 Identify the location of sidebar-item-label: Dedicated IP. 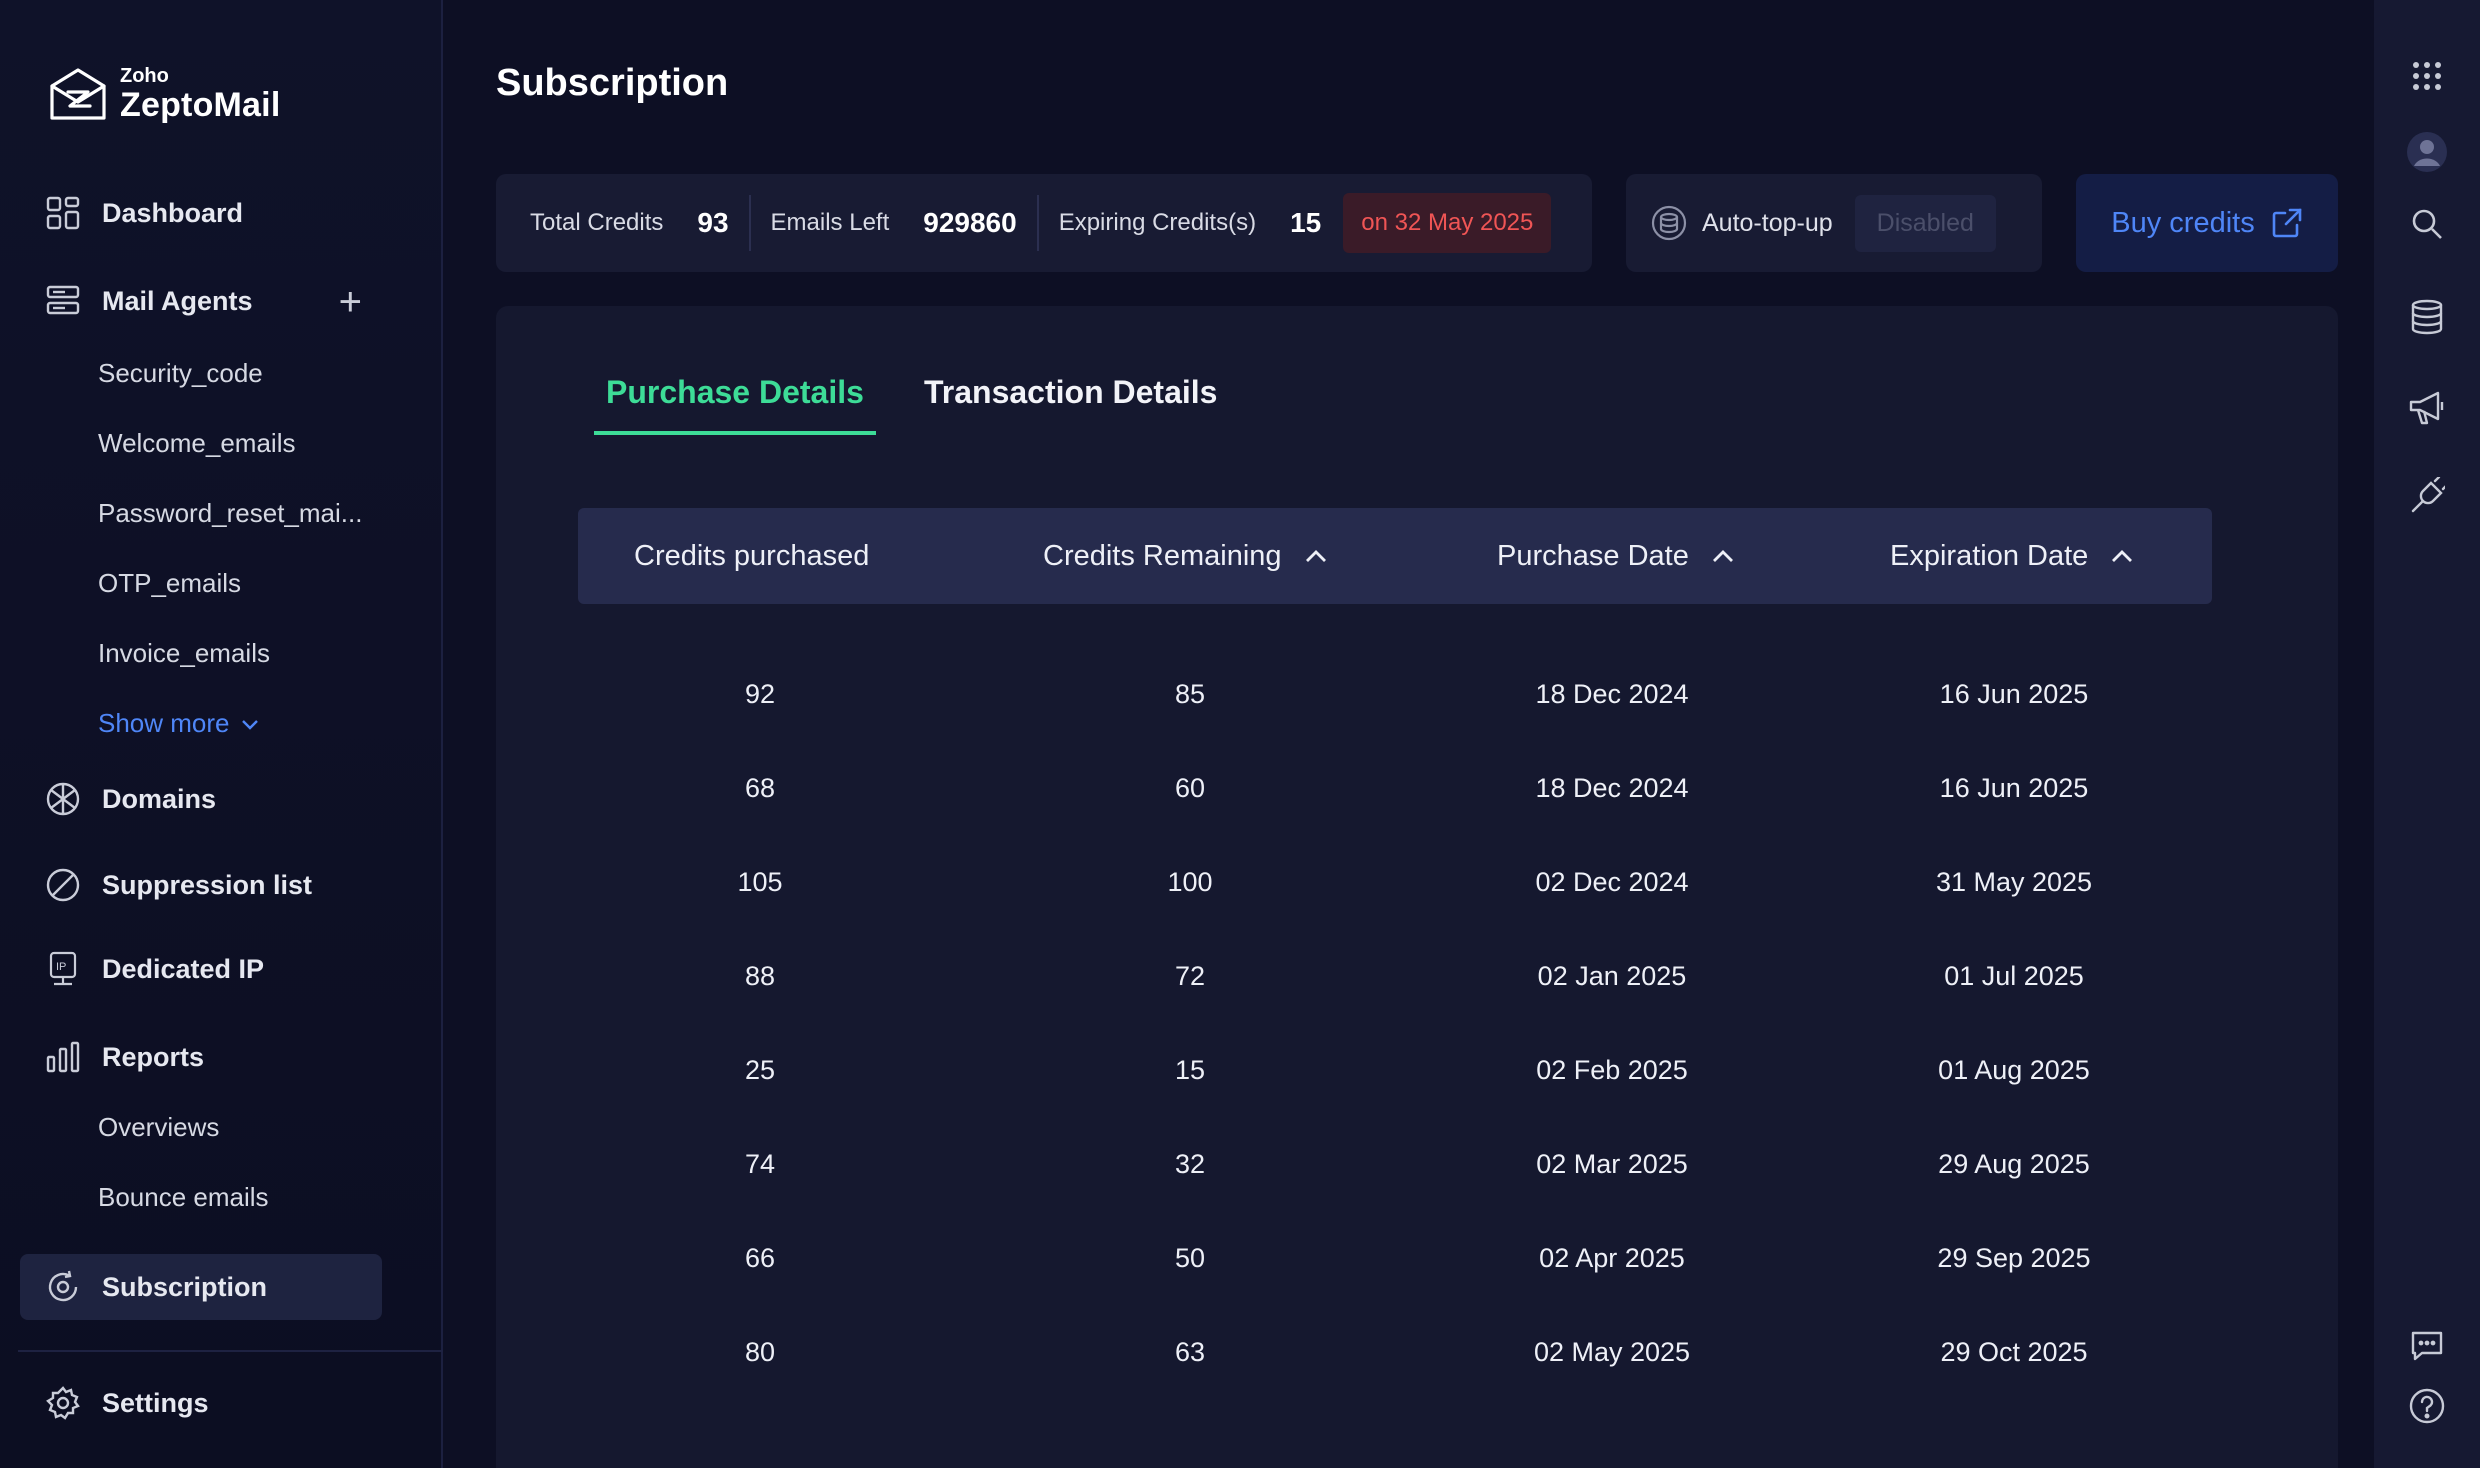
(183, 968).